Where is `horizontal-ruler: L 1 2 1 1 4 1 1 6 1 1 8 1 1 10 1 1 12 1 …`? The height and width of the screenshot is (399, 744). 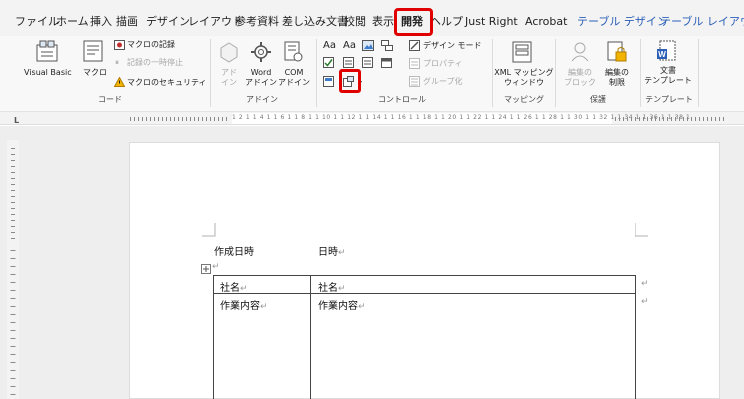
horizontal-ruler: L 1 2 1 1 4 1 1 6 1 1 8 1 1 10 1 1 12 1 … is located at coordinates (372, 118).